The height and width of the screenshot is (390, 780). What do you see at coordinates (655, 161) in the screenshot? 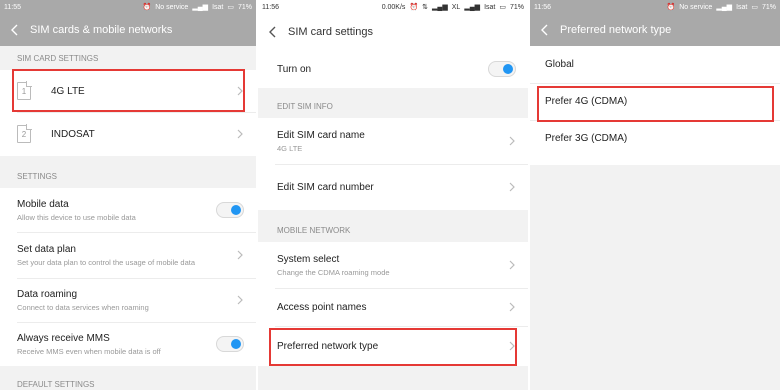
I see `list-footer` at bounding box center [655, 161].